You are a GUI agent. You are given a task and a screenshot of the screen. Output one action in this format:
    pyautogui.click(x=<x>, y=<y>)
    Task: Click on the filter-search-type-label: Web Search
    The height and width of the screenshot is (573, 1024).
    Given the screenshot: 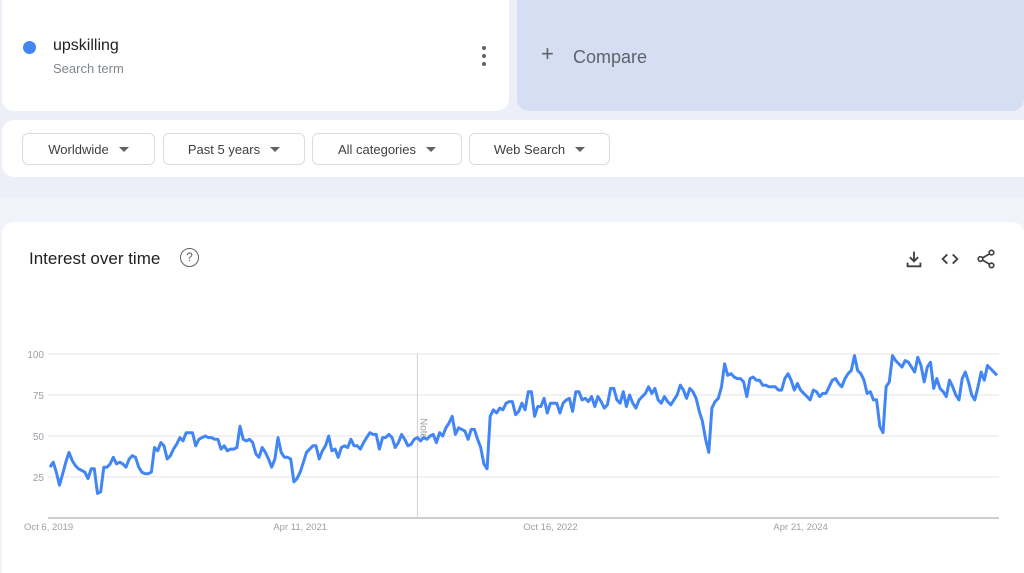 What is the action you would take?
    pyautogui.click(x=529, y=149)
    